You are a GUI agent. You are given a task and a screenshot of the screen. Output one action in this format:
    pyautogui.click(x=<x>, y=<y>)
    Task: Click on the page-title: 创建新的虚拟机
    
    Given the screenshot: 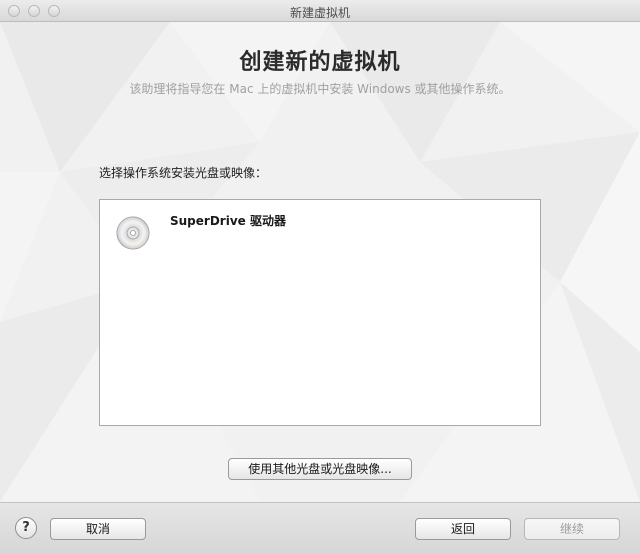 What is the action you would take?
    pyautogui.click(x=320, y=62)
    